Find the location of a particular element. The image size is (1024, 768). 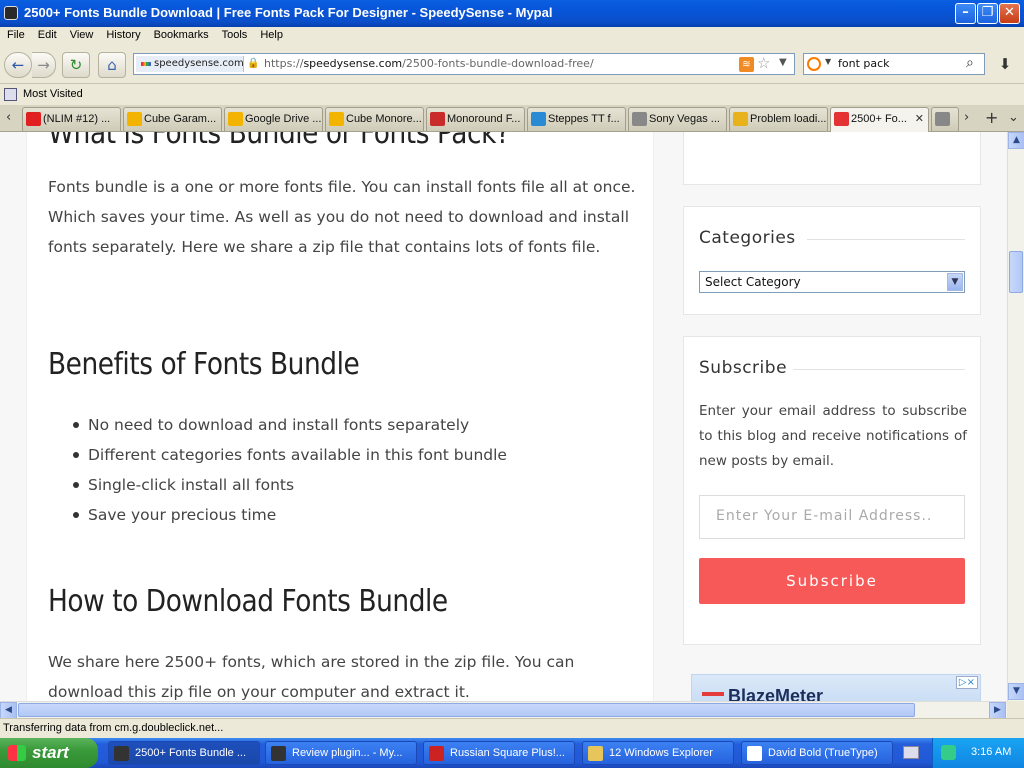

back-button: ← is located at coordinates (18, 65).